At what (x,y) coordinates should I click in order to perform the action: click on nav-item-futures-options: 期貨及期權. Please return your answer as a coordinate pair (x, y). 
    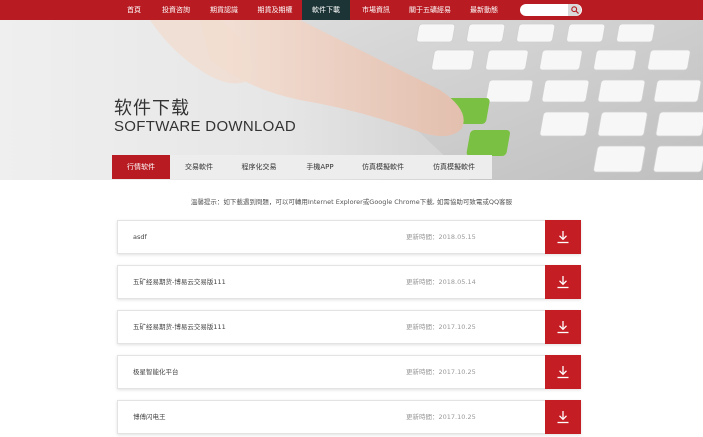
    Looking at the image, I should click on (275, 10).